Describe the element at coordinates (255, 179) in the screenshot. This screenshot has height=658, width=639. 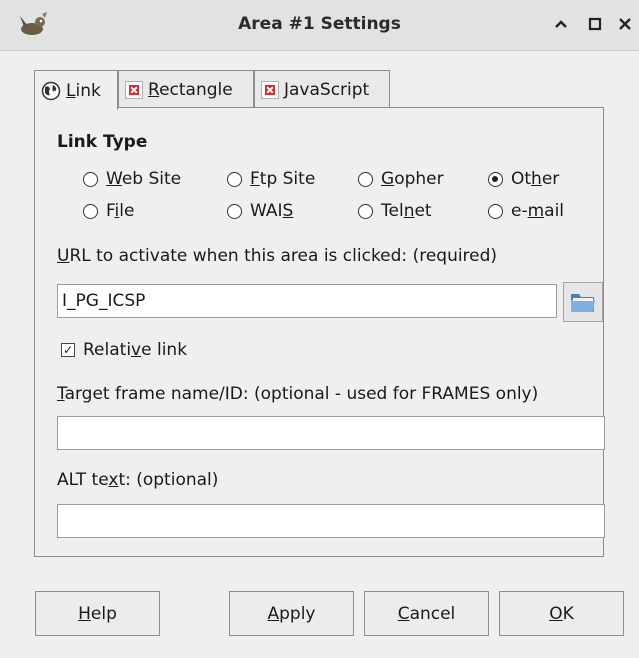
I see `radio-label-mnemonic: F` at that location.